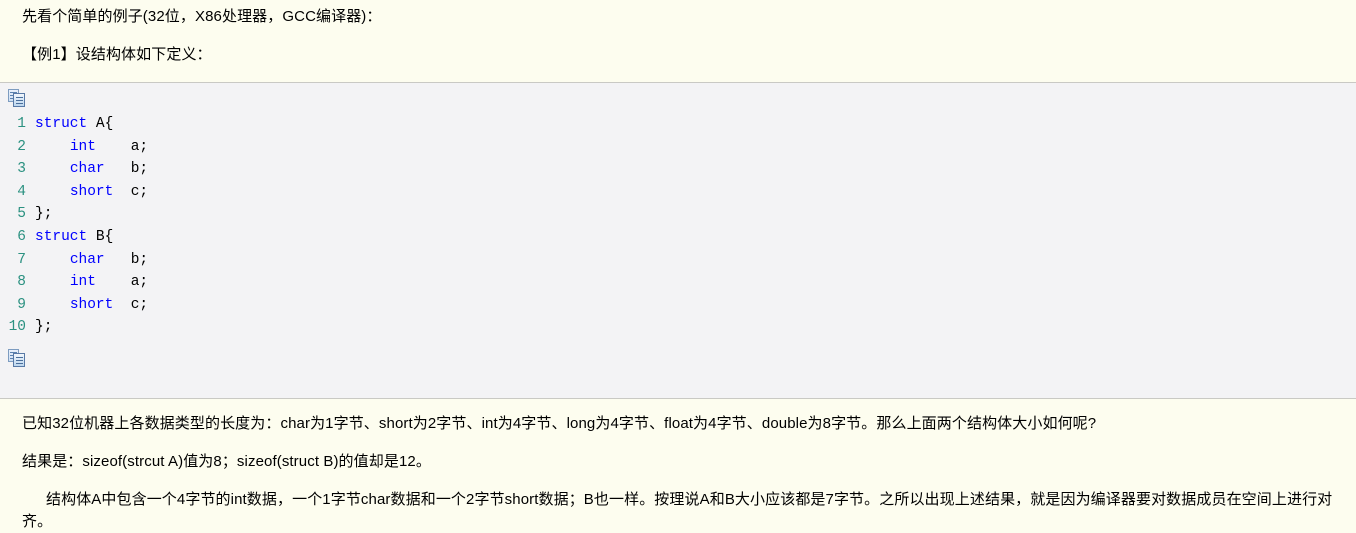  Describe the element at coordinates (678, 169) in the screenshot. I see `code-line: 3 char b;` at that location.